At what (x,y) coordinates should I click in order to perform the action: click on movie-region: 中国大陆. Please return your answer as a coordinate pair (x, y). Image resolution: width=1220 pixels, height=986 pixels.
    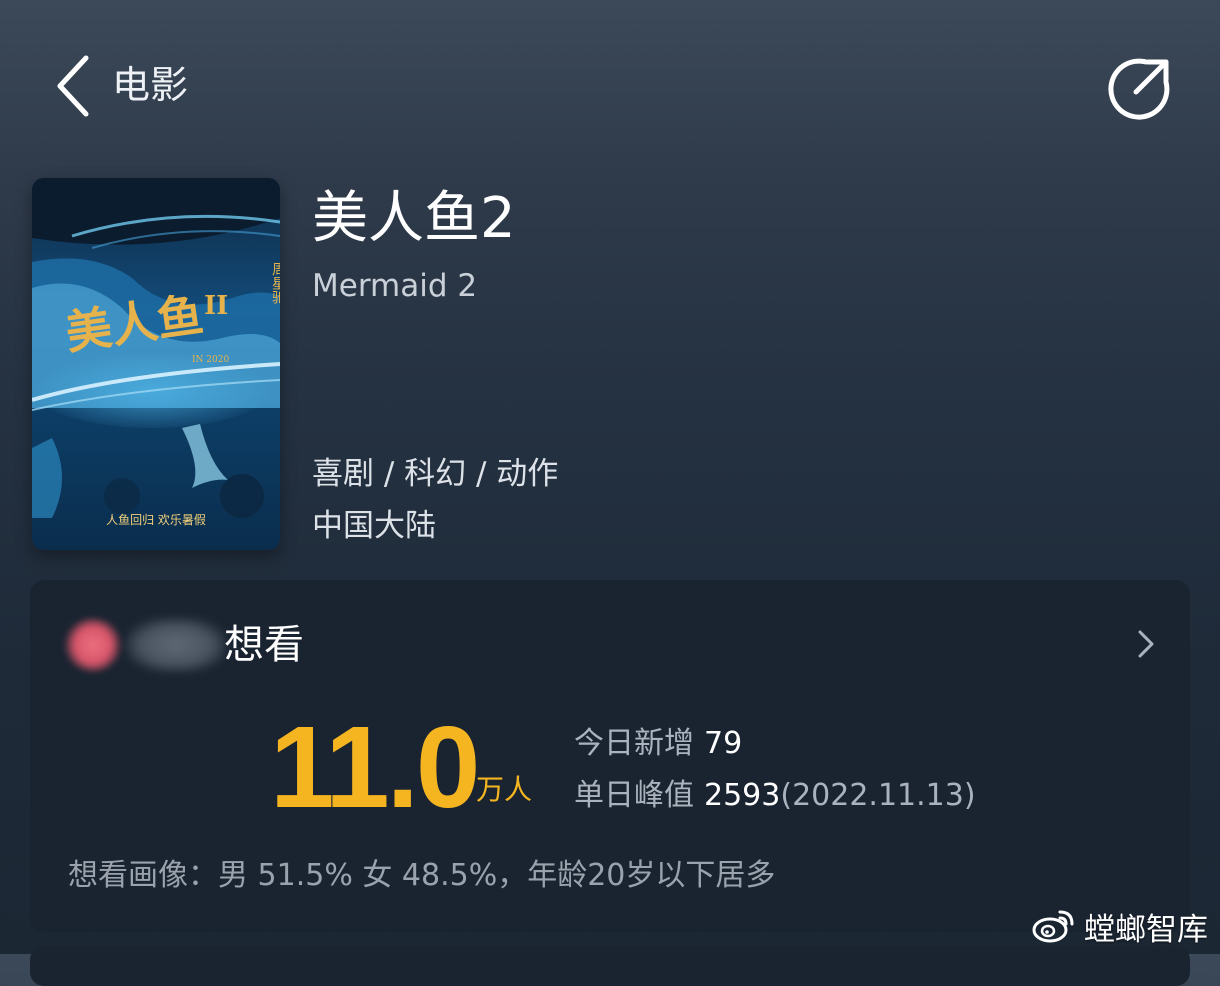
    Looking at the image, I should click on (374, 526).